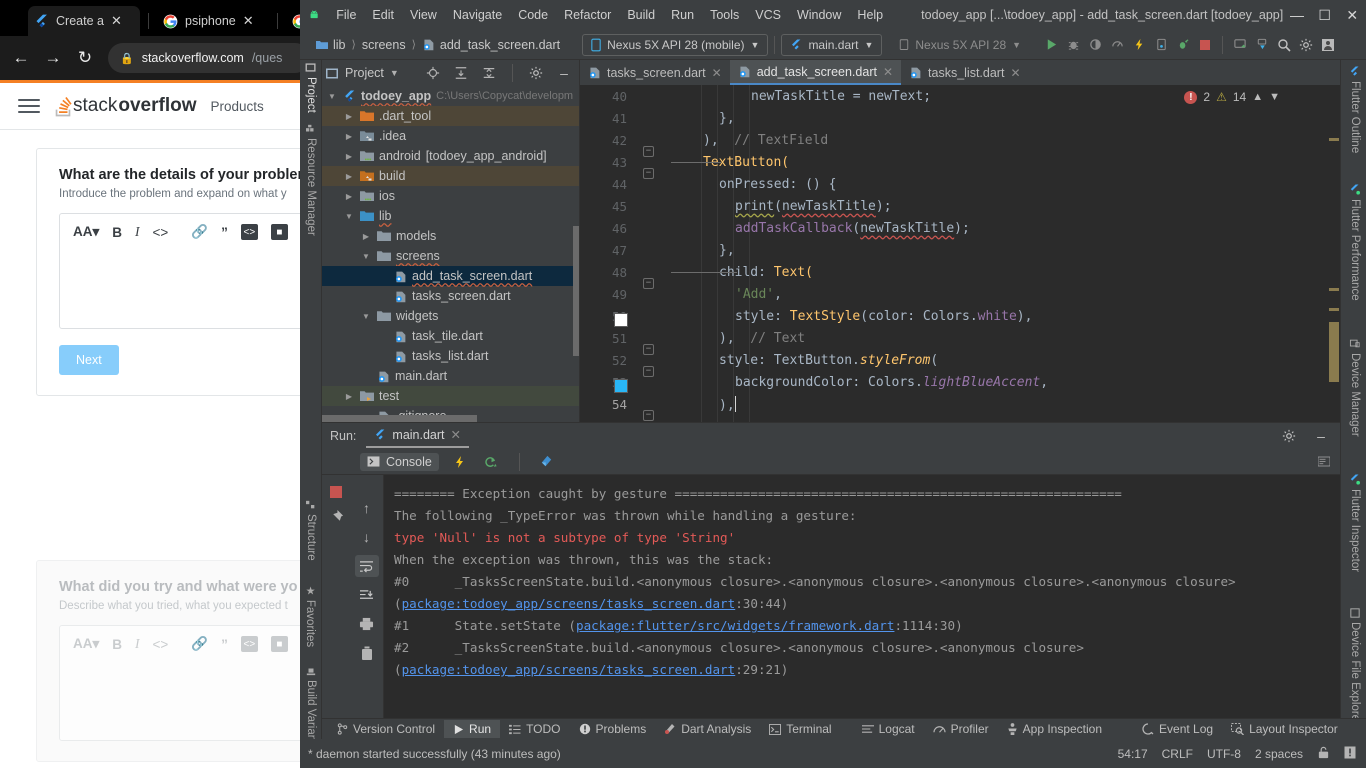  Describe the element at coordinates (1054, 729) in the screenshot. I see `bottom-tab-app-inspection: App Inspection` at that location.